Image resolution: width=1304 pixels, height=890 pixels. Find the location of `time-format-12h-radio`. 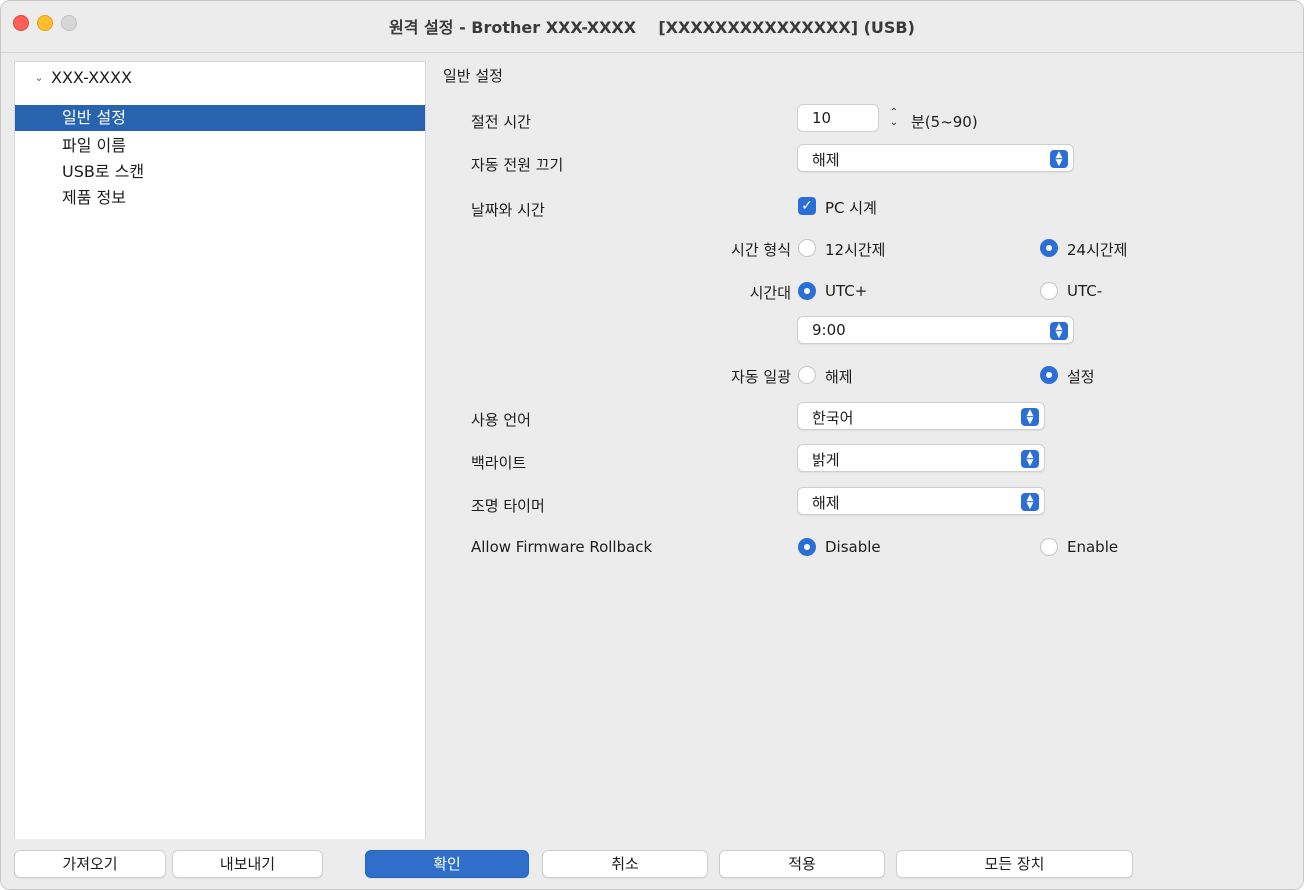

time-format-12h-radio is located at coordinates (807, 248).